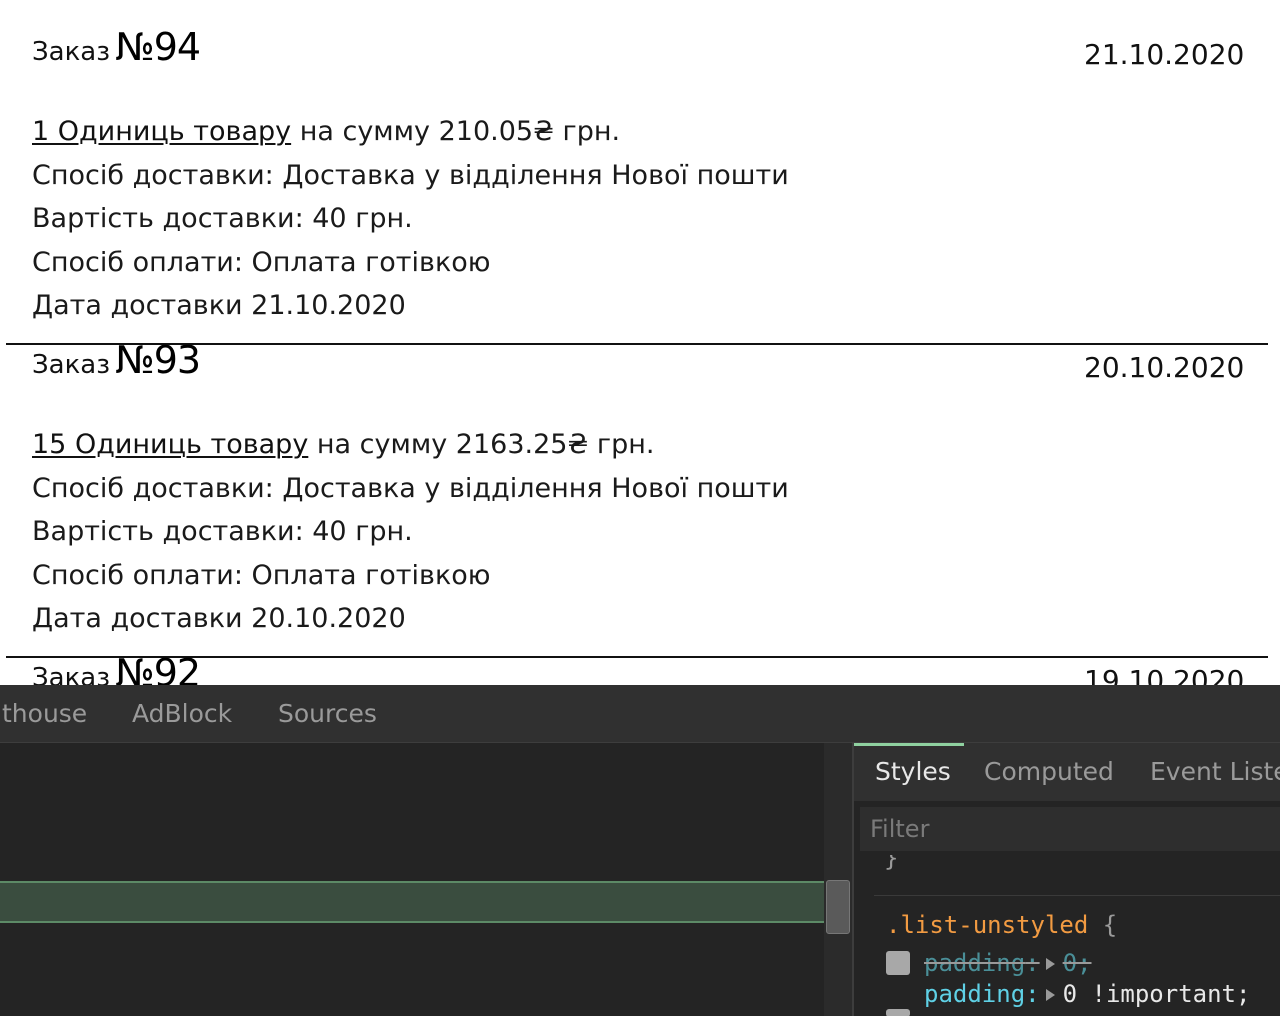  Describe the element at coordinates (219, 619) in the screenshot. I see `delivery-date: Дата доставки 20.10.2020` at that location.